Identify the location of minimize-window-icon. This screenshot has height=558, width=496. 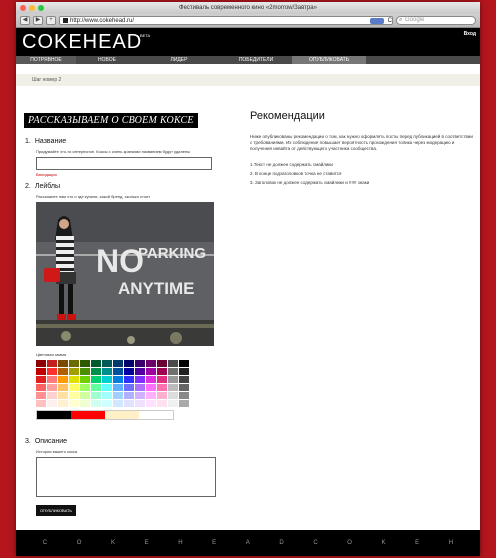
(32, 8).